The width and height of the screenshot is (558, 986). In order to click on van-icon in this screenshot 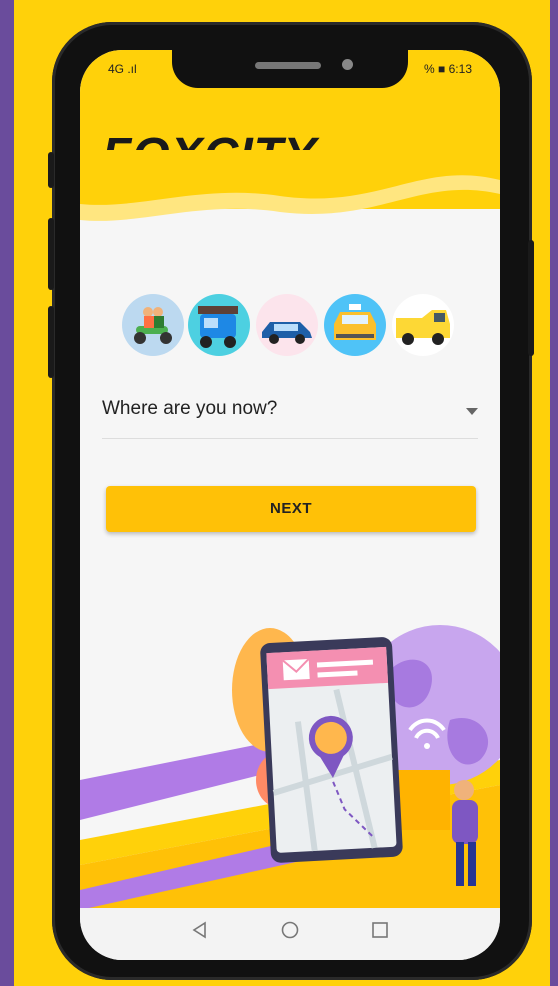, I will do `click(423, 325)`.